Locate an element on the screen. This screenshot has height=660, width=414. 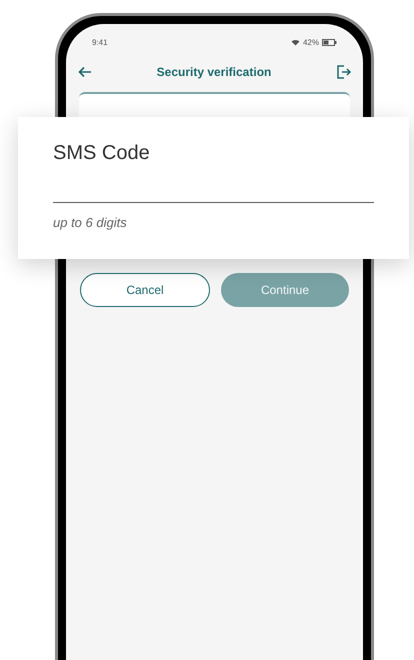
battery-icon is located at coordinates (329, 42).